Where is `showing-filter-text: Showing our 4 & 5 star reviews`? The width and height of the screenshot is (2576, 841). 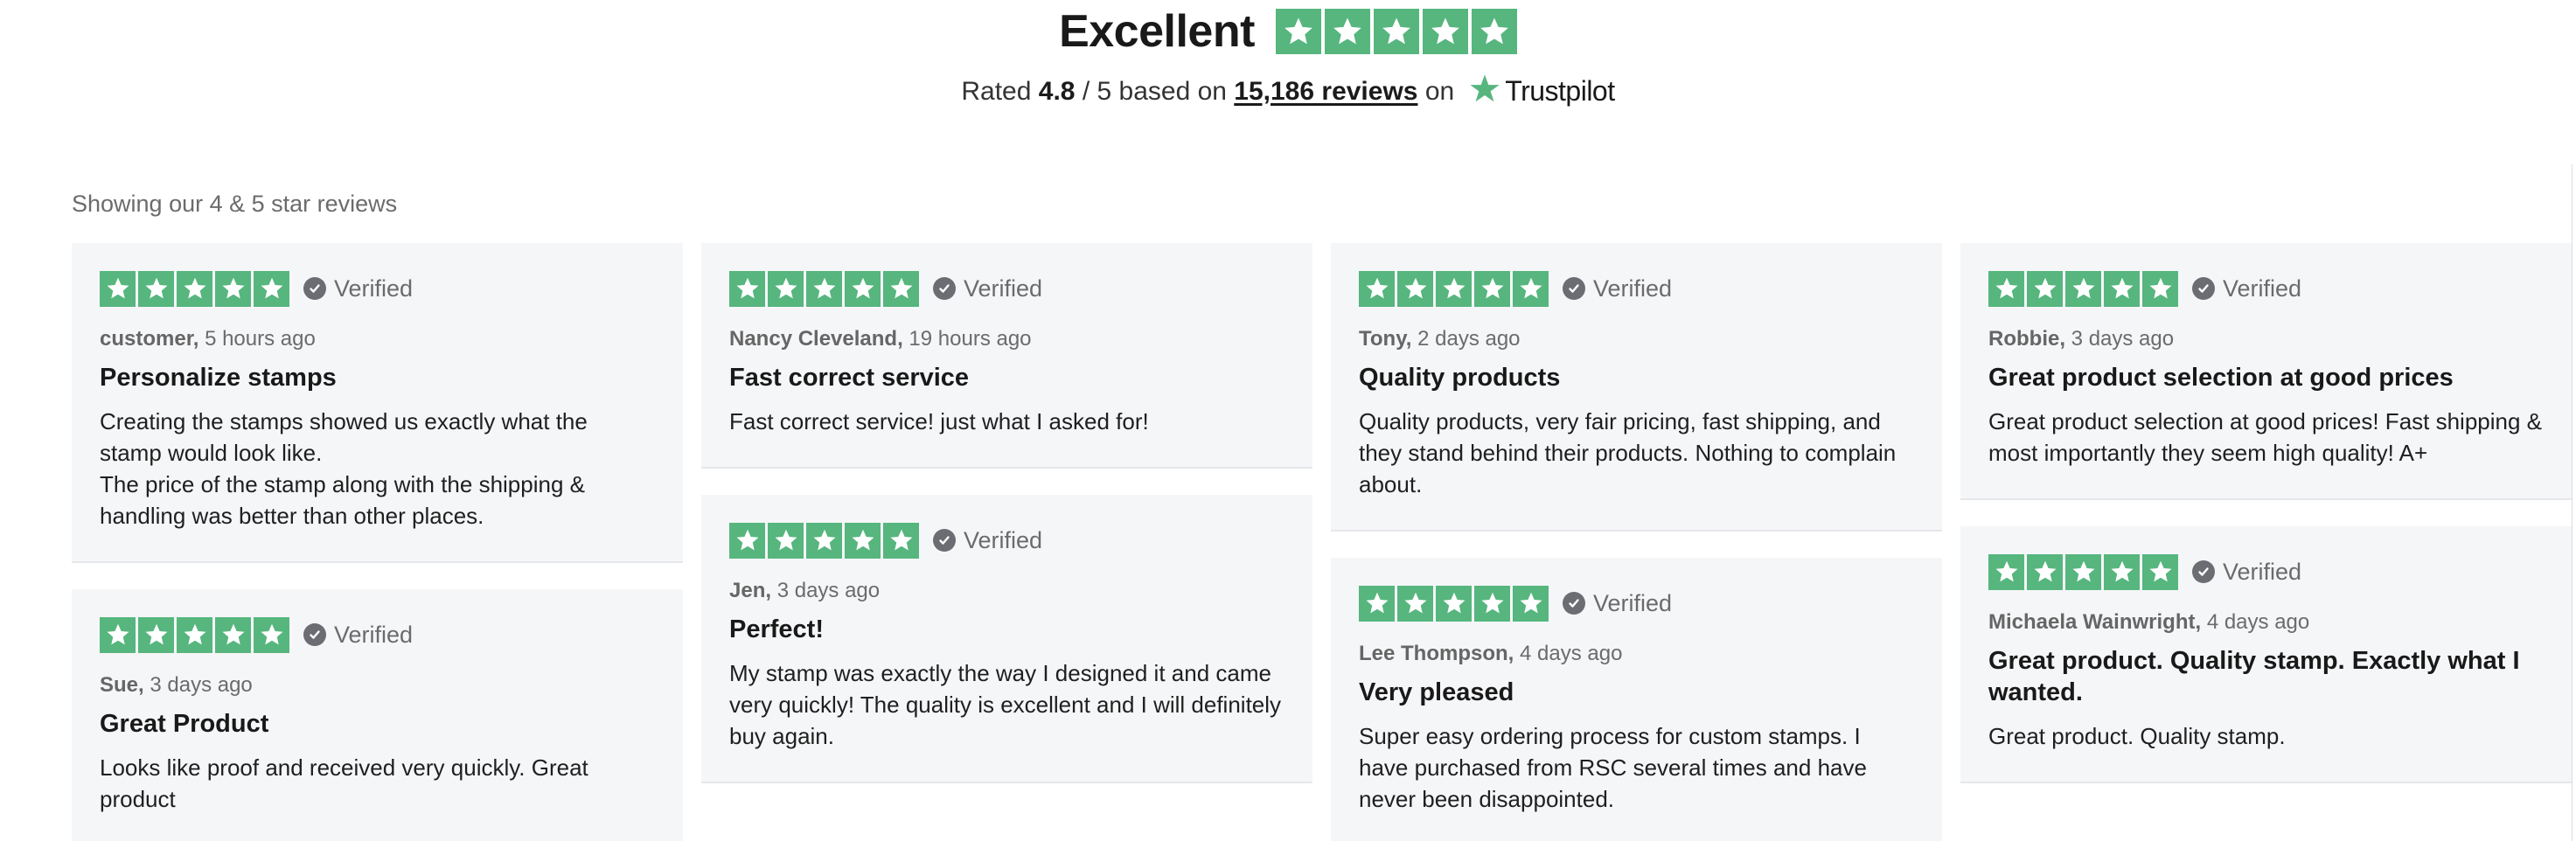
showing-filter-text: Showing our 4 & 5 star reviews is located at coordinates (235, 204).